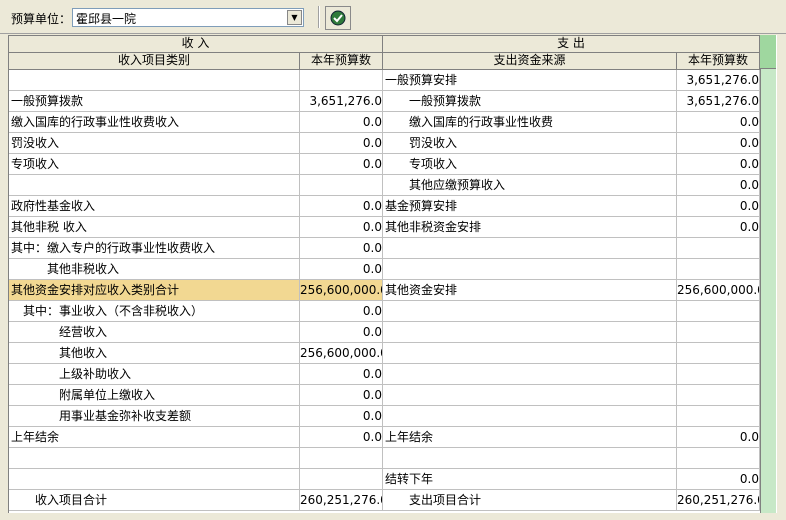 The image size is (786, 520). I want to click on income-label-cell: 一般预算拨款, so click(154, 101).